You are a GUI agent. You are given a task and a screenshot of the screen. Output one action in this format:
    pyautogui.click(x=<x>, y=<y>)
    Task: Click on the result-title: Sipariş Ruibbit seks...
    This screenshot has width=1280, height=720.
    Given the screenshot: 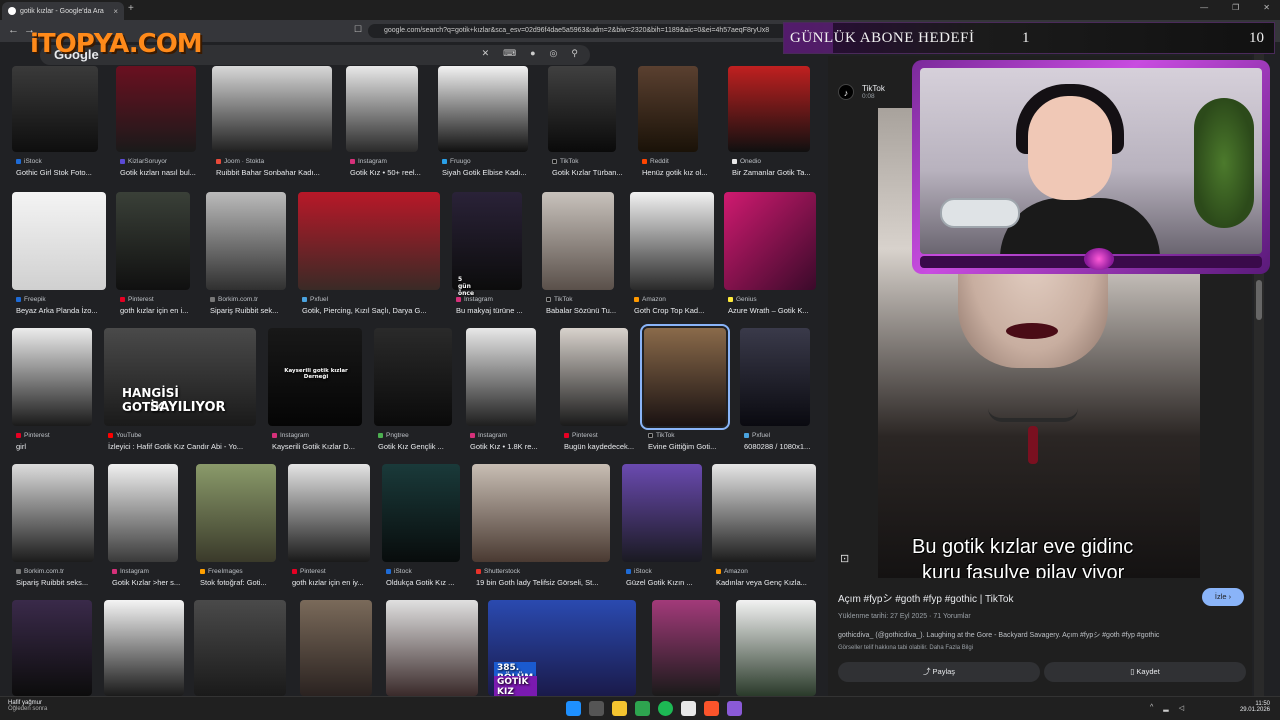 What is the action you would take?
    pyautogui.click(x=58, y=582)
    